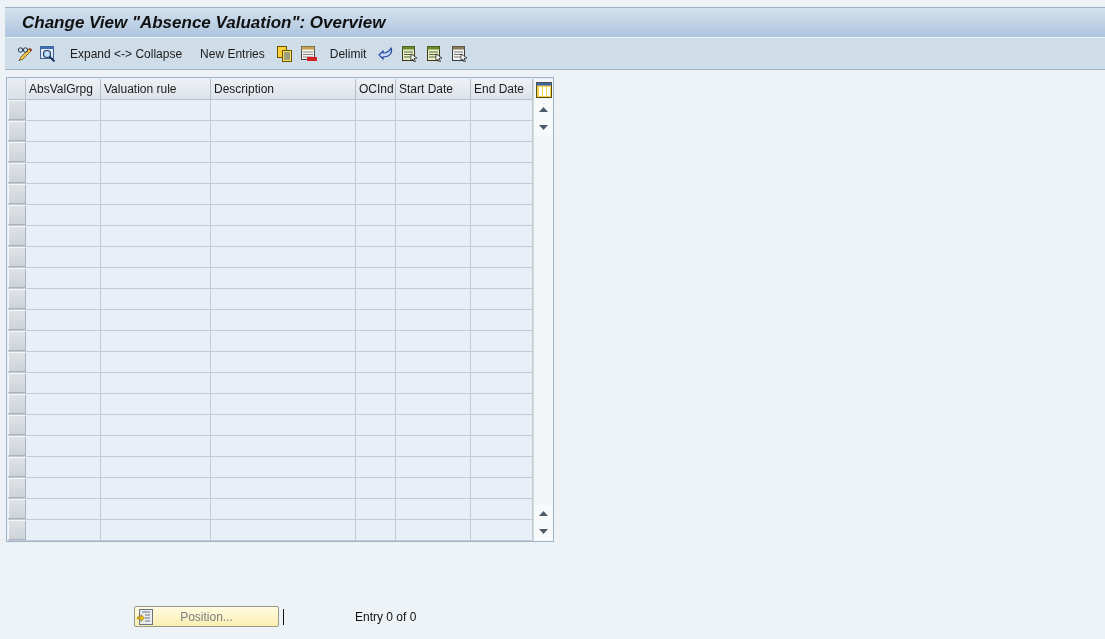 This screenshot has width=1105, height=639. I want to click on toolbar-button: Delimit, so click(348, 53).